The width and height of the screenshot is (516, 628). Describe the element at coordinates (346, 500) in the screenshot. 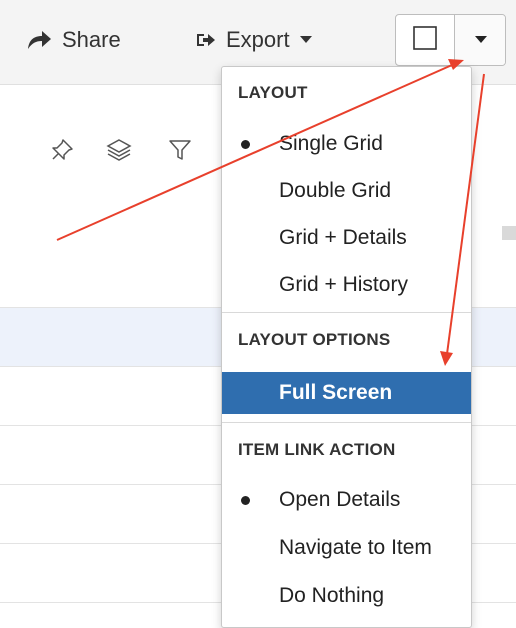

I see `menu-item-open-details: Open Details` at that location.